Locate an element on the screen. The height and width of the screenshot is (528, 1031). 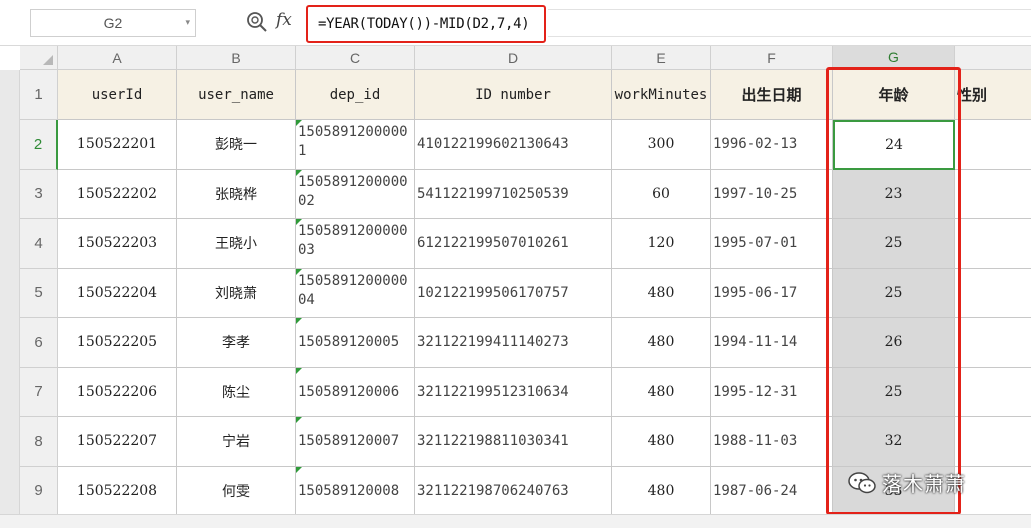
cell-id-number: 541122199710250539 is located at coordinates (513, 194).